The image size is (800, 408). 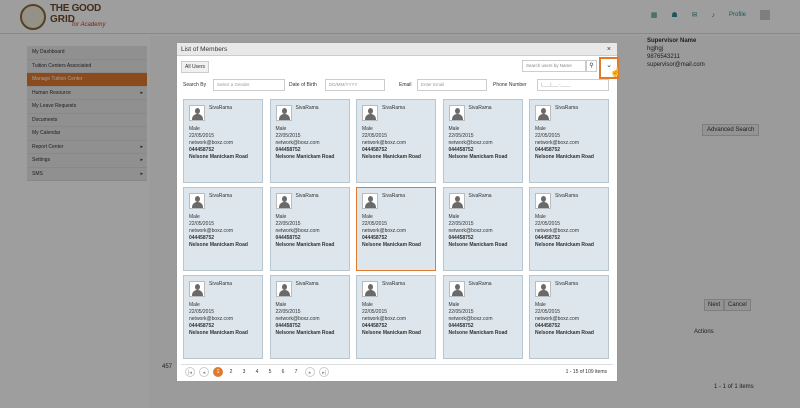 What do you see at coordinates (591, 66) in the screenshot?
I see `search-icon: ⚲` at bounding box center [591, 66].